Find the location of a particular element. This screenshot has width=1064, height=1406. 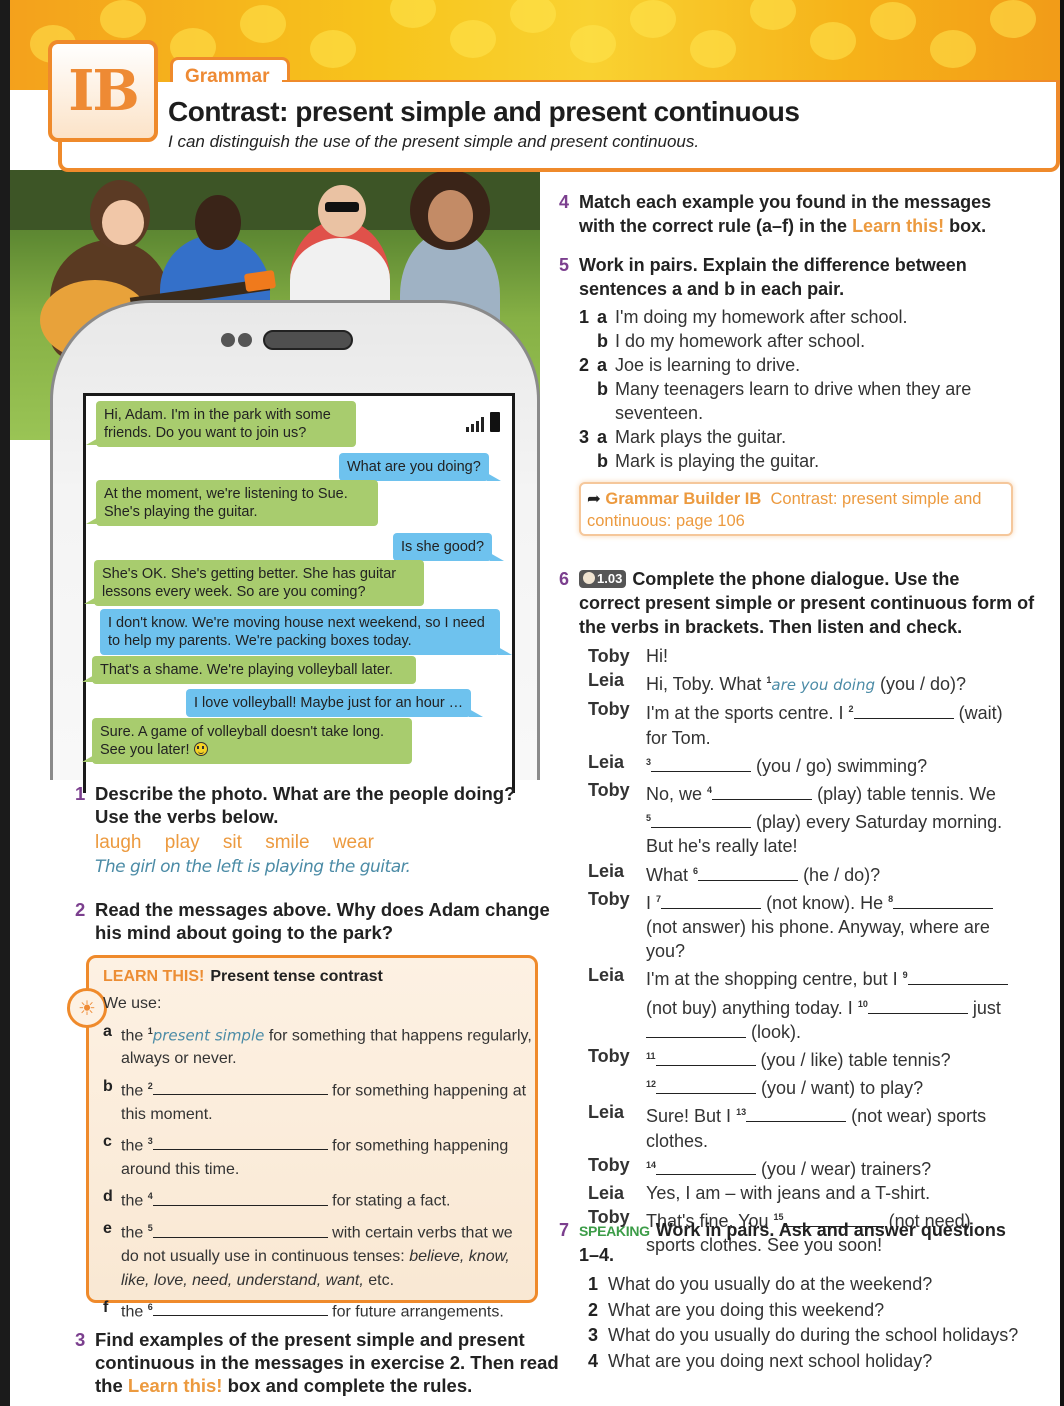

filled-answer: are you doing is located at coordinates (823, 685).